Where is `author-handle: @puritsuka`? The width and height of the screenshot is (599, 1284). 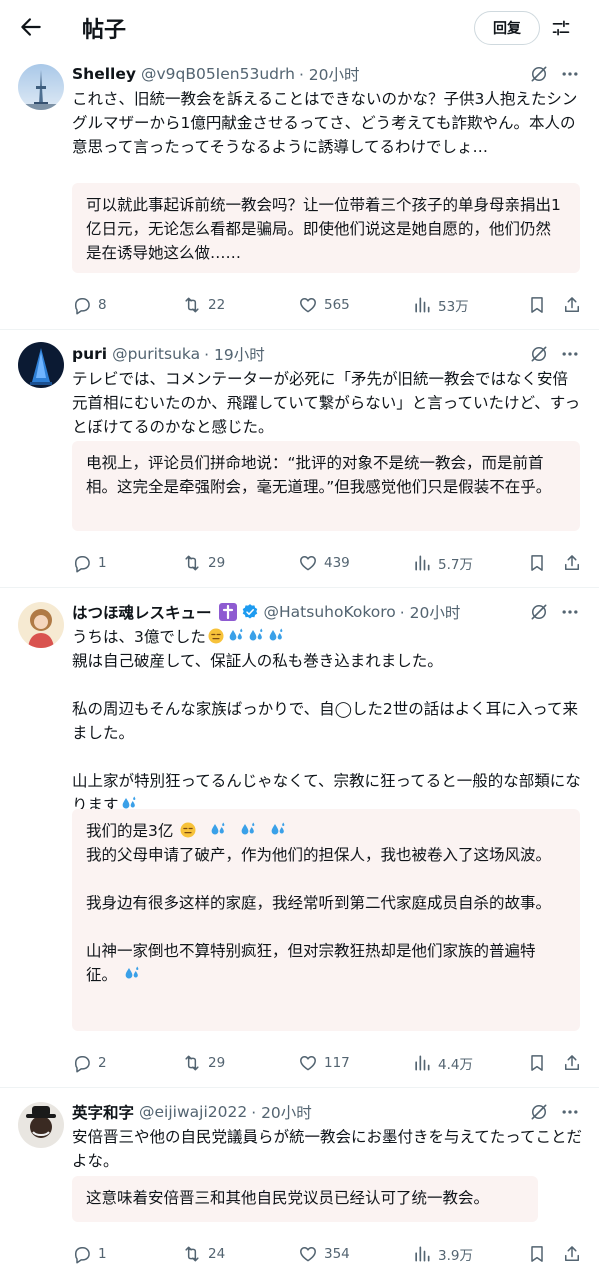 author-handle: @puritsuka is located at coordinates (156, 354).